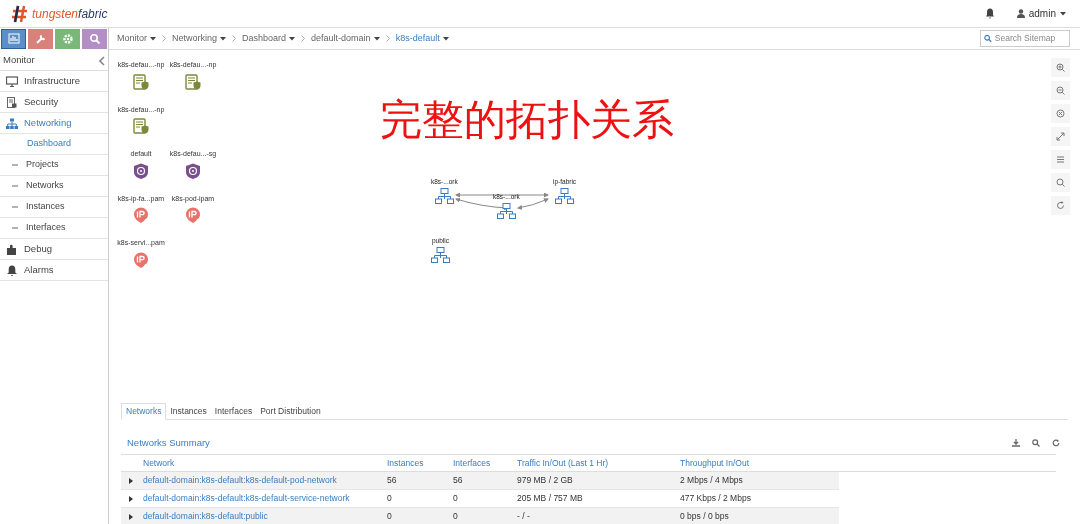  What do you see at coordinates (136, 38) in the screenshot?
I see `breadcrumb-link: Monitor` at bounding box center [136, 38].